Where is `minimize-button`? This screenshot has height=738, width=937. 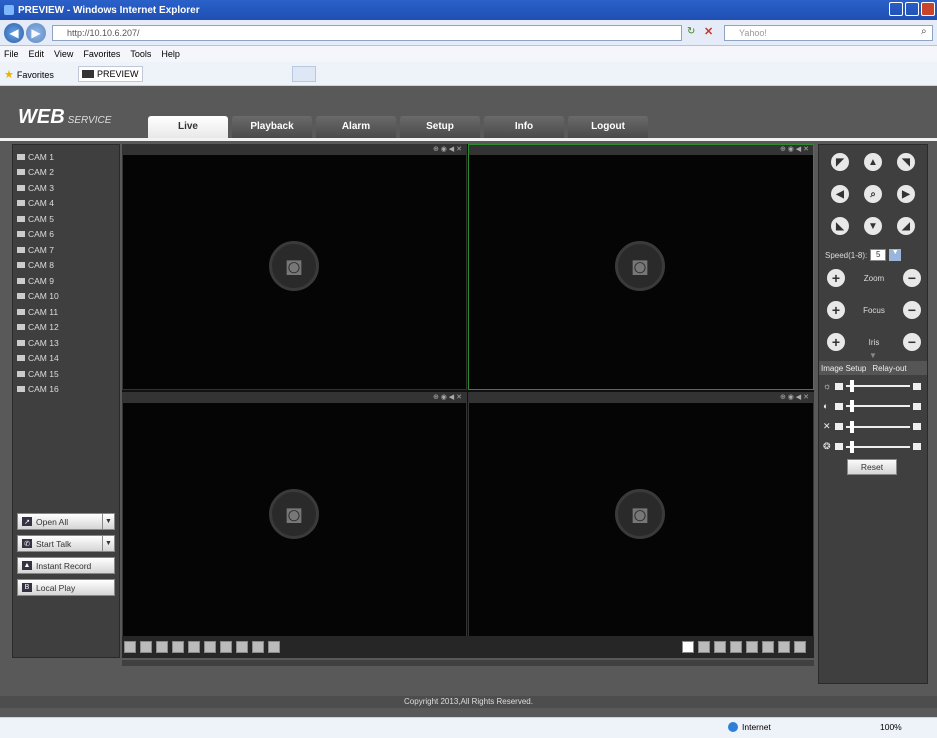
minimize-button is located at coordinates (896, 9).